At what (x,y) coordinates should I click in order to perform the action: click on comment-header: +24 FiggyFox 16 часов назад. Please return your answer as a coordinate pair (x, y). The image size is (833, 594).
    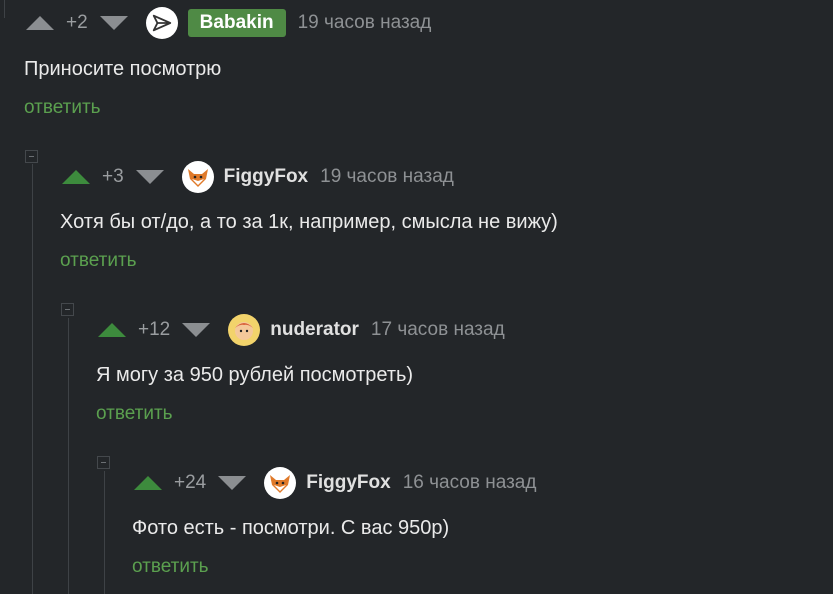
    Looking at the image, I should click on (335, 483).